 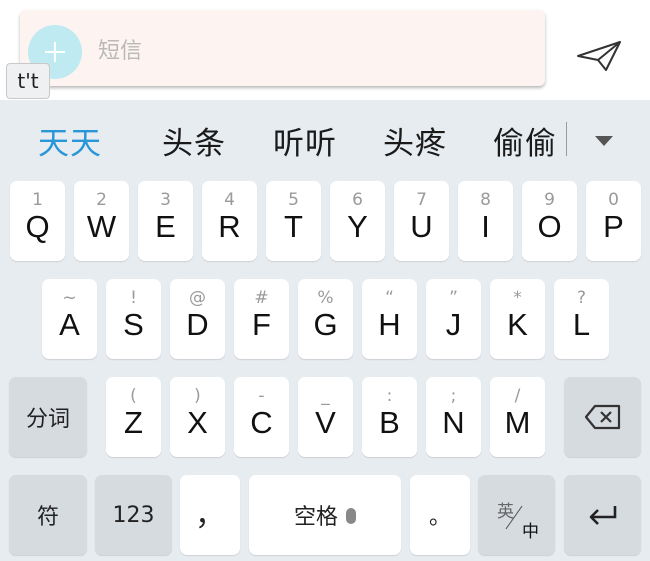 What do you see at coordinates (613, 226) in the screenshot?
I see `key-letter: P` at bounding box center [613, 226].